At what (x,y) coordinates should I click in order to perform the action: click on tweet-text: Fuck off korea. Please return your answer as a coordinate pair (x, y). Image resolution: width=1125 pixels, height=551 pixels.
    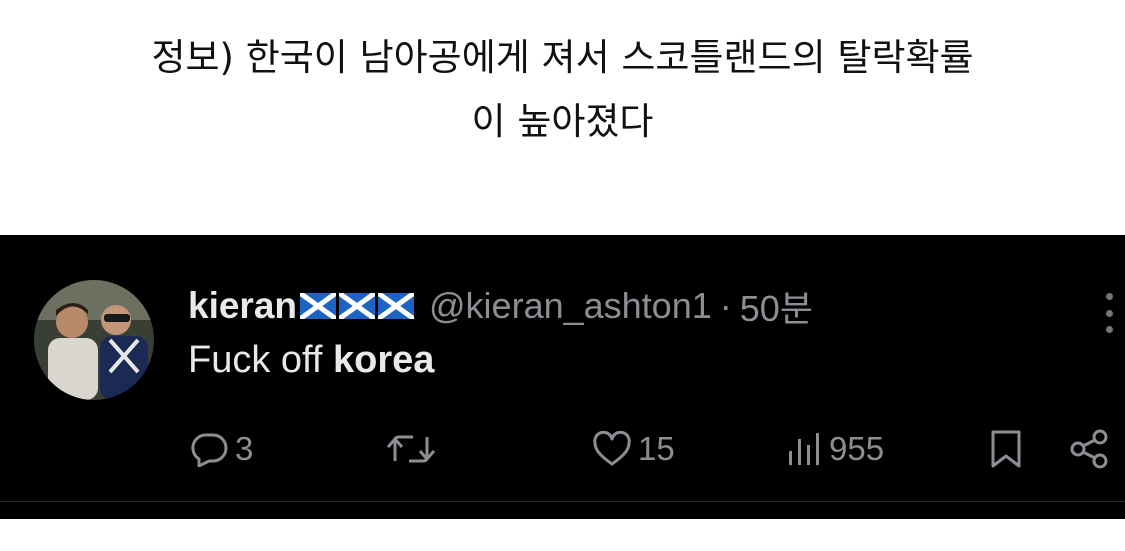
    Looking at the image, I should click on (311, 360).